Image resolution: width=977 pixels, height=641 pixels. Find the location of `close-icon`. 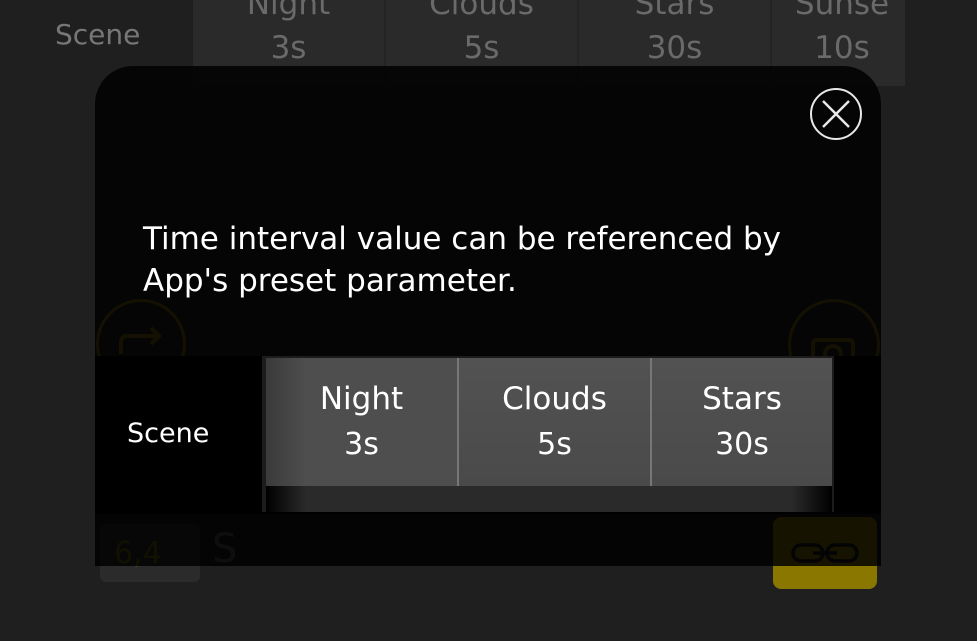

close-icon is located at coordinates (836, 114).